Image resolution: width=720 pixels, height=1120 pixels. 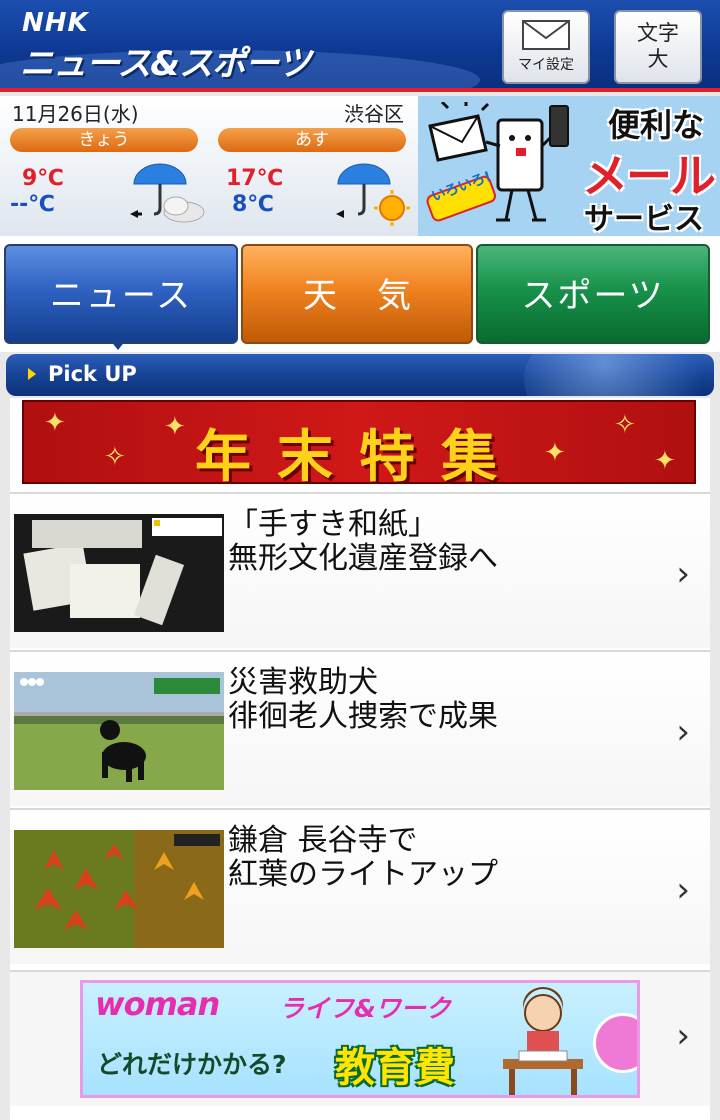 What do you see at coordinates (360, 375) in the screenshot?
I see `pickup-header: Pick UP` at bounding box center [360, 375].